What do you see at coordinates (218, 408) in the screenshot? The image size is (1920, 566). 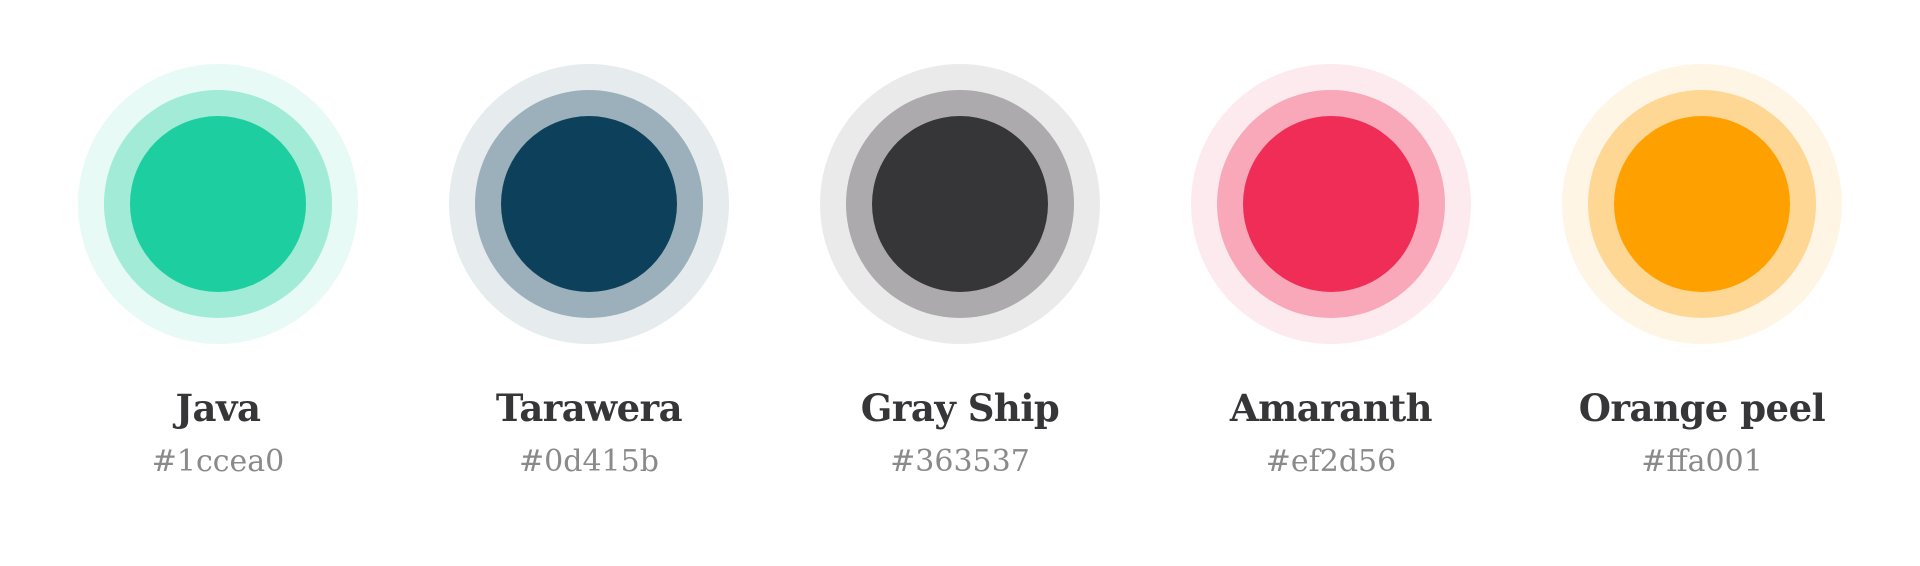 I see `color-name: Java` at bounding box center [218, 408].